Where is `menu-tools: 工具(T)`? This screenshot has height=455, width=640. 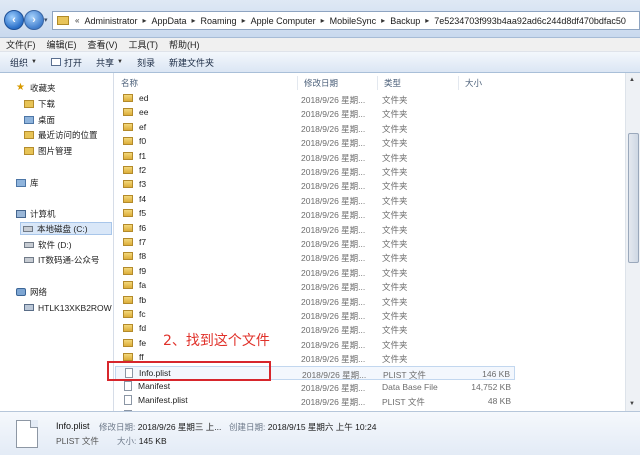 menu-tools: 工具(T) is located at coordinates (144, 44).